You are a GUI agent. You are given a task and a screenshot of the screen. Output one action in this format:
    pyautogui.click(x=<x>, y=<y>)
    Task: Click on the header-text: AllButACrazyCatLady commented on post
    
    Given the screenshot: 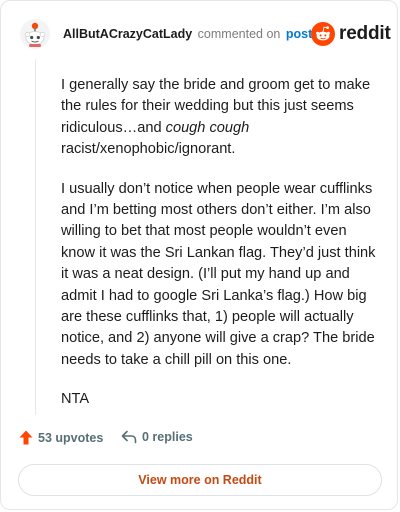 What is the action you would take?
    pyautogui.click(x=187, y=34)
    